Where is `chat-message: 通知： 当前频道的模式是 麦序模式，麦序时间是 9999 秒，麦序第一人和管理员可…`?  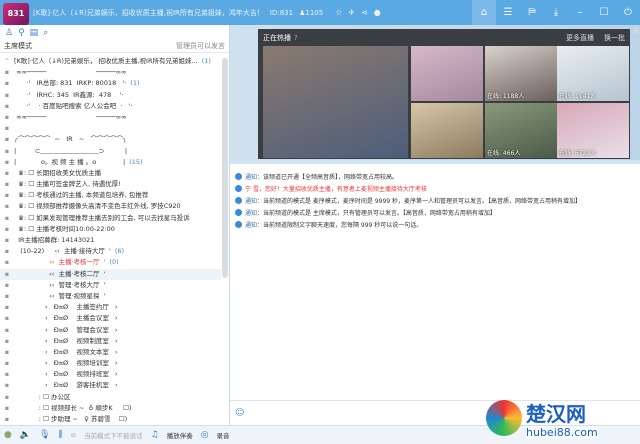 chat-message: 通知： 当前频道的模式是 麦序模式，麦序时间是 9999 秒，麦序第一人和管理员可… is located at coordinates (437, 200).